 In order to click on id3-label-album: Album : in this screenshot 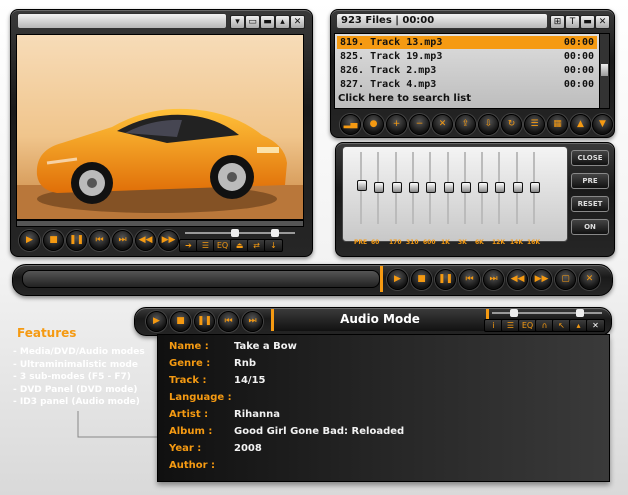, I will do `click(191, 431)`.